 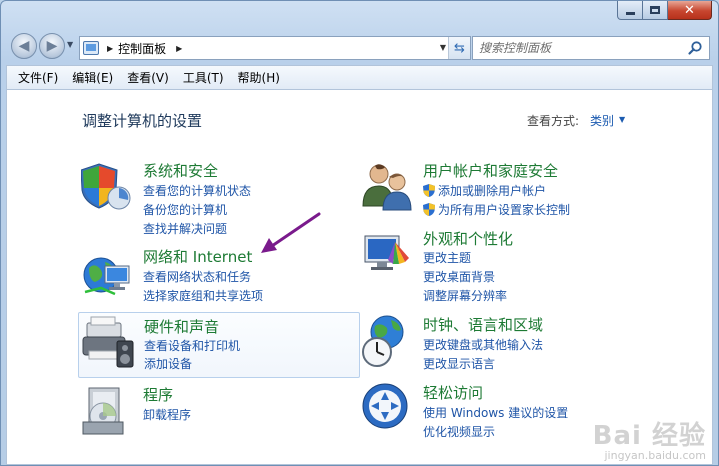 What do you see at coordinates (181, 200) in the screenshot?
I see `category-system-security: 系统和安全 查看您的计算机状态 备份您的计算机 查找并解决问题` at bounding box center [181, 200].